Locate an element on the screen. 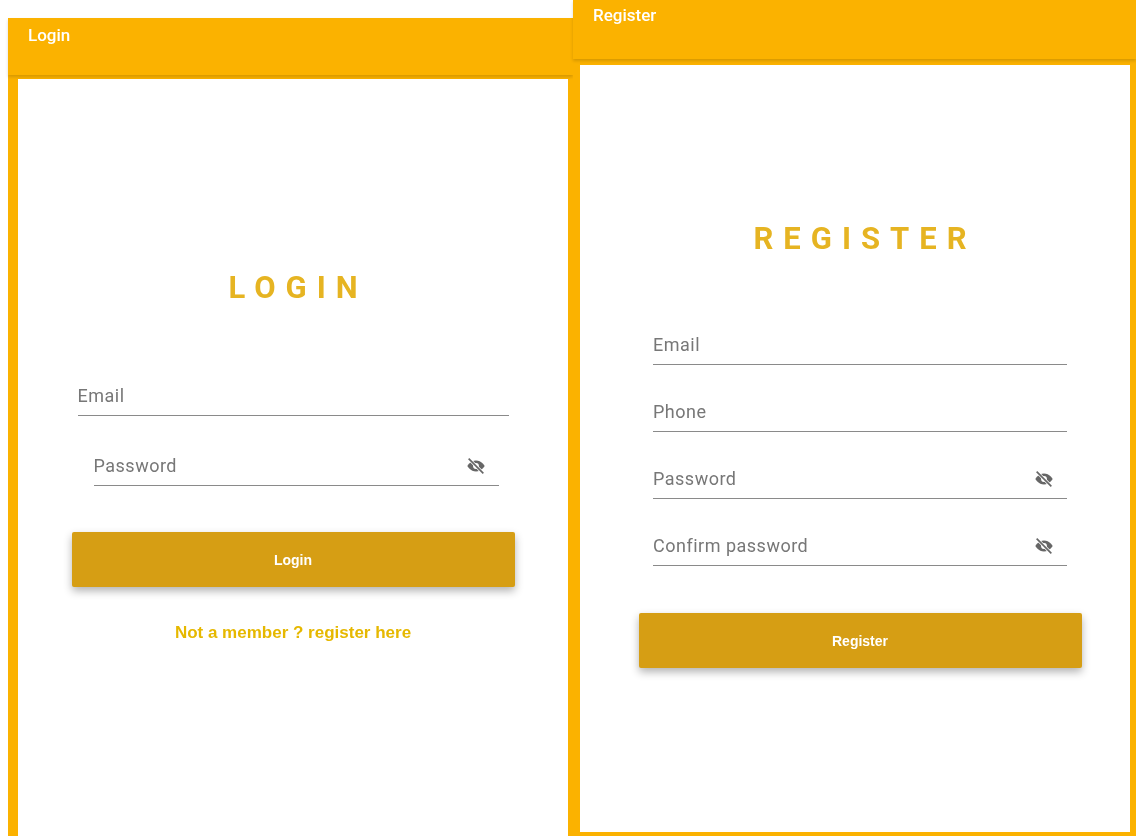 Image resolution: width=1136 pixels, height=836 pixels. submit-button: Login is located at coordinates (293, 559).